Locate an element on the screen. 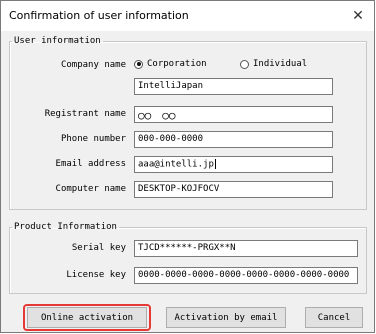 Image resolution: width=376 pixels, height=334 pixels. activation-by-email-button: Activation by email is located at coordinates (226, 317).